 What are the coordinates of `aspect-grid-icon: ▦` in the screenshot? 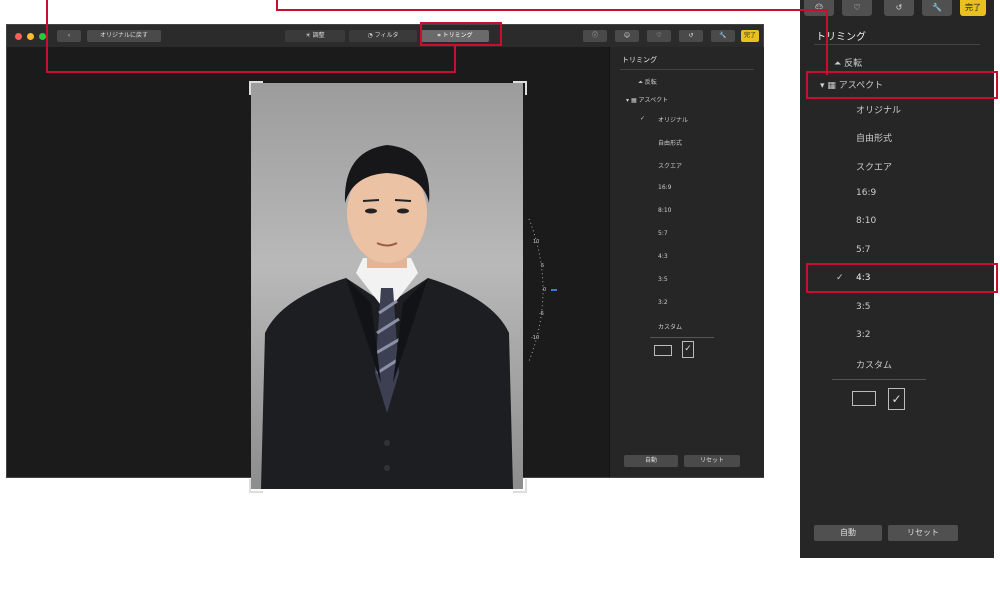 It's located at (633, 100).